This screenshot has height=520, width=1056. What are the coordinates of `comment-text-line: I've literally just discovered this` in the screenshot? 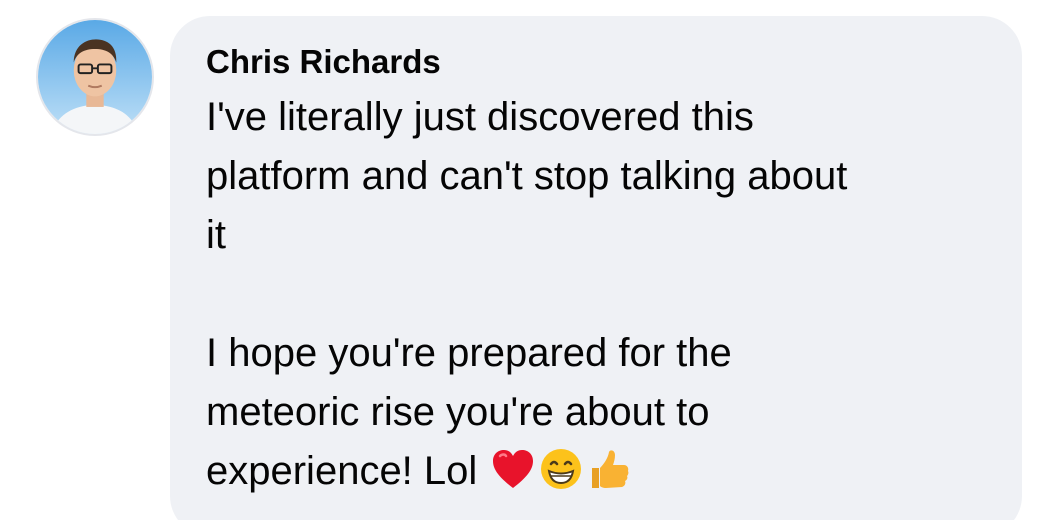 It's located at (480, 117).